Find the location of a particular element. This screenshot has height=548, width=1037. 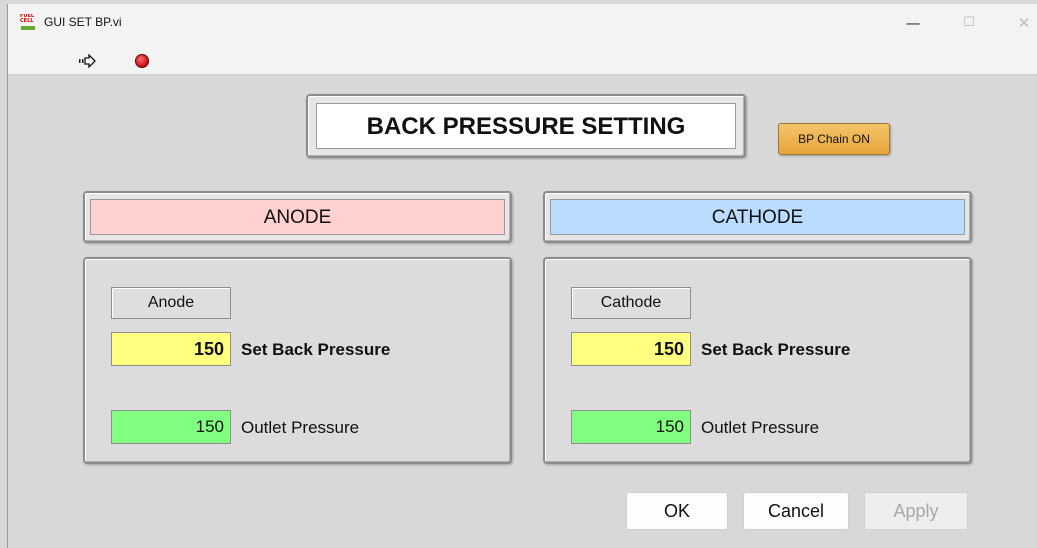

anode-outlet-pressure-label: Outlet Pressure is located at coordinates (300, 427).